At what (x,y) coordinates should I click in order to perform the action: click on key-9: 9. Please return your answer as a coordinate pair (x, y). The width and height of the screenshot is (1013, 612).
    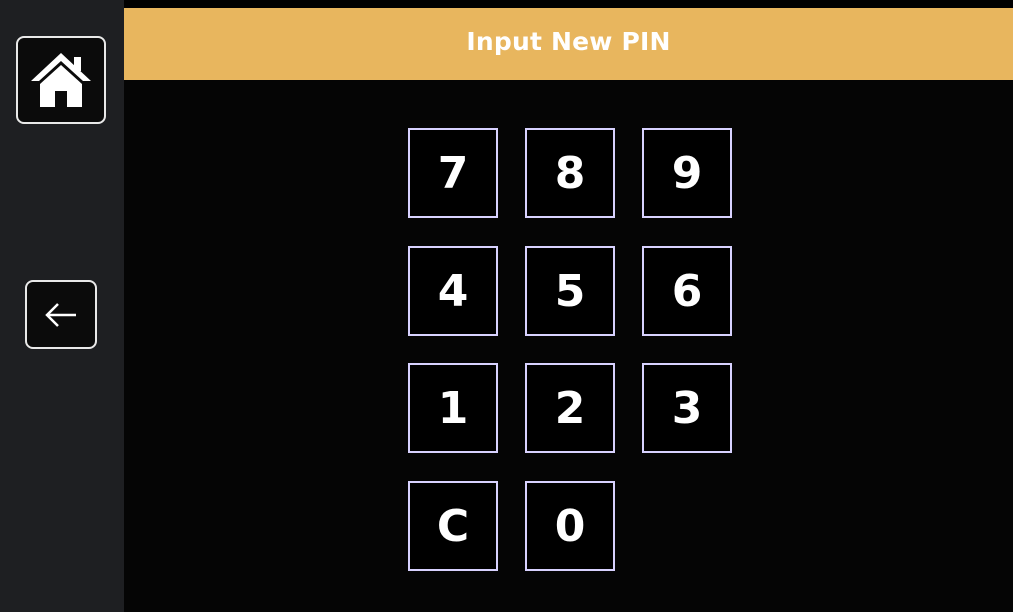
    Looking at the image, I should click on (687, 173).